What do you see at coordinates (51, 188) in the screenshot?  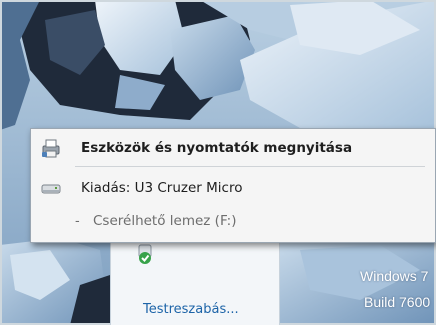 I see `drive-icon` at bounding box center [51, 188].